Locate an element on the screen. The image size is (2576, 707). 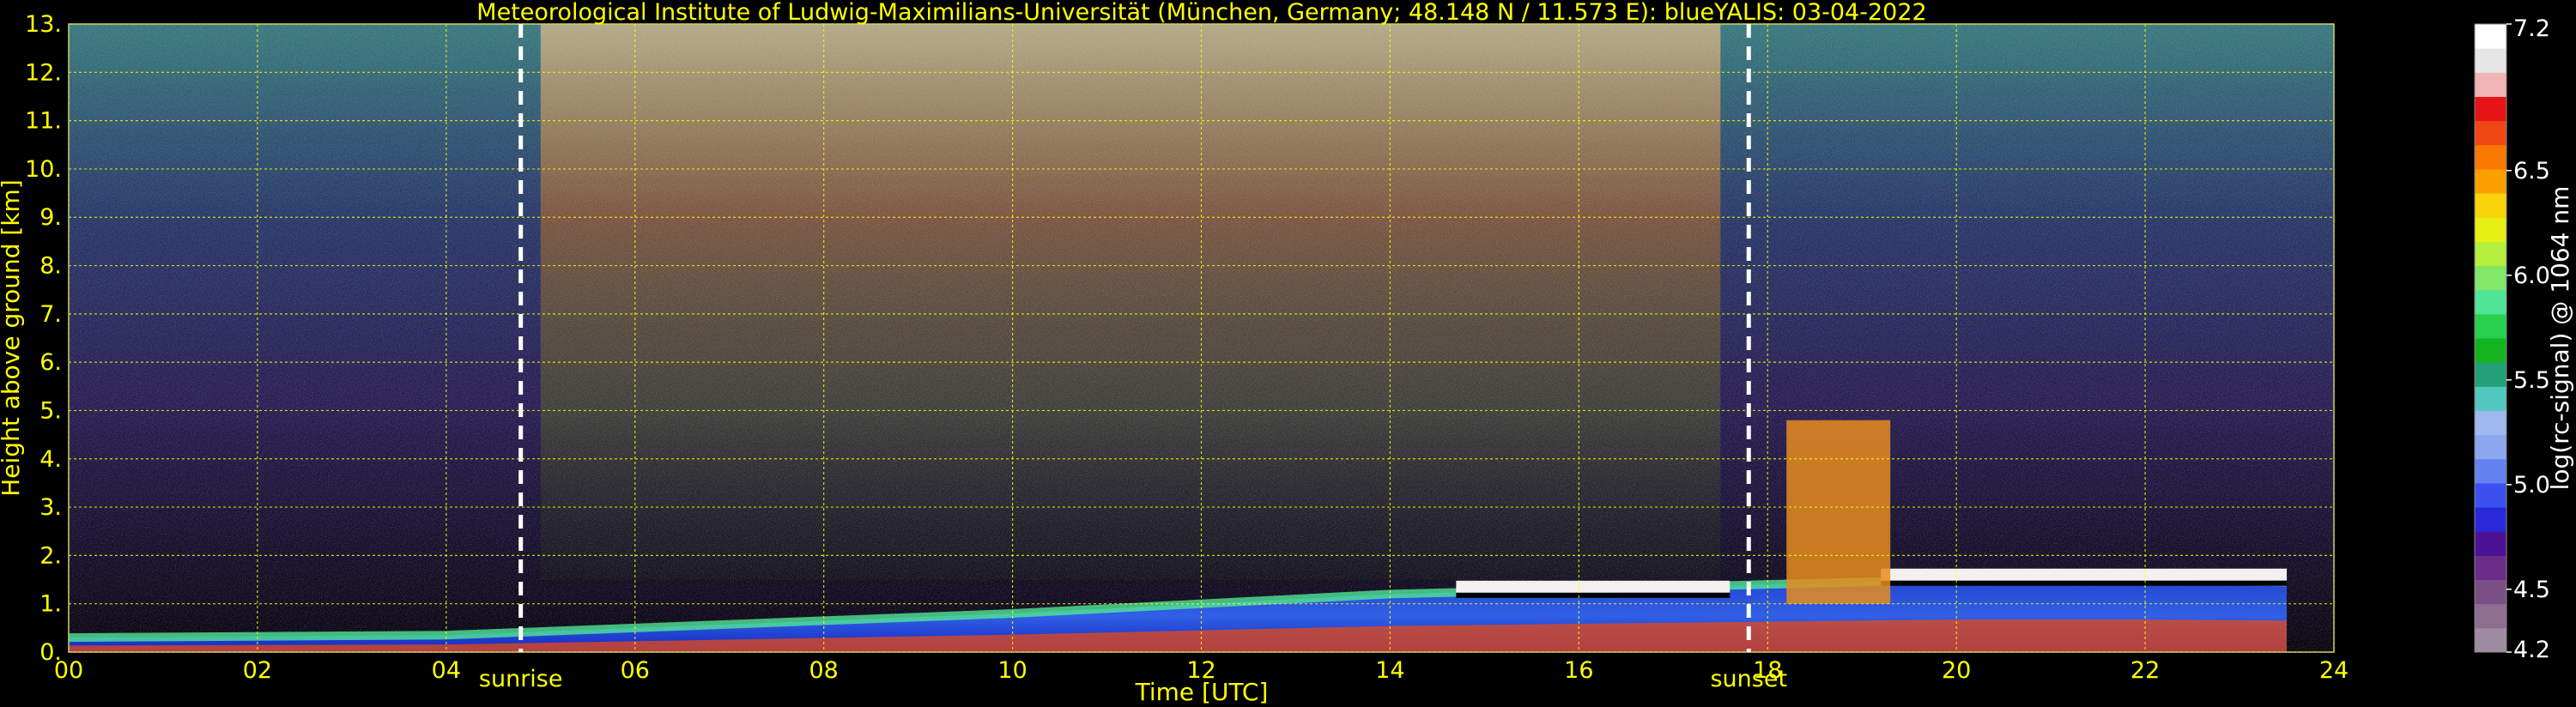
colorbar-tick-label: 7.2 is located at coordinates (2531, 28).